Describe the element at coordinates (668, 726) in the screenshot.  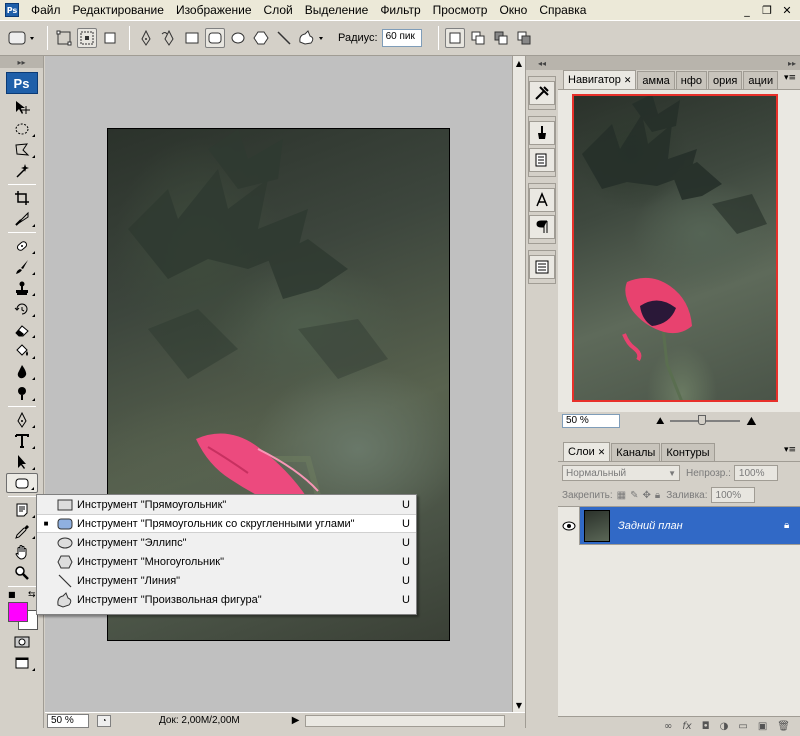
I see `link-layers-icon: ∞` at that location.